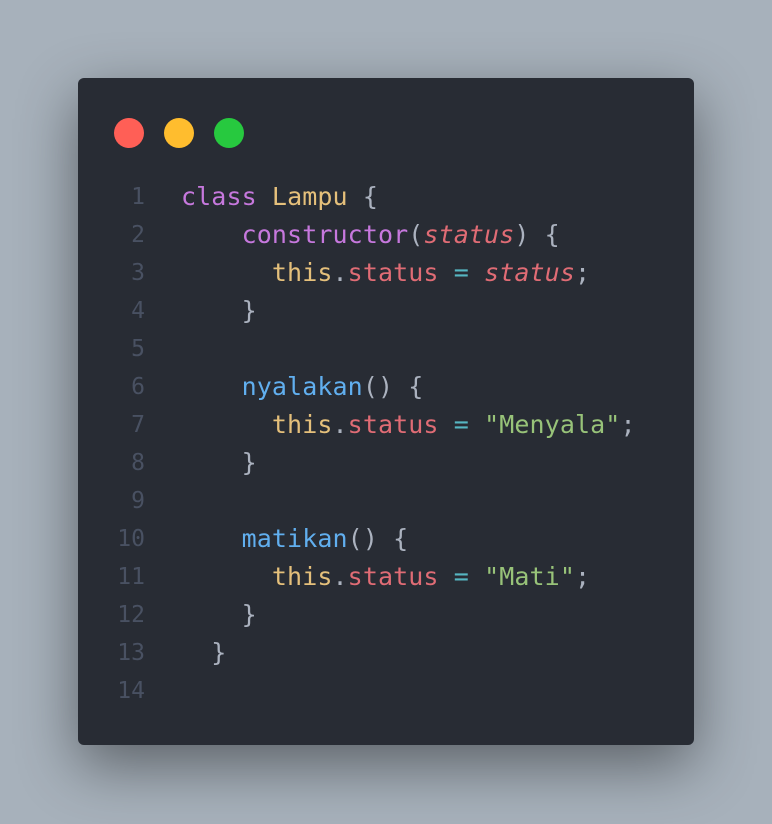 Image resolution: width=772 pixels, height=824 pixels. Describe the element at coordinates (131, 615) in the screenshot. I see `line-number: 12` at that location.